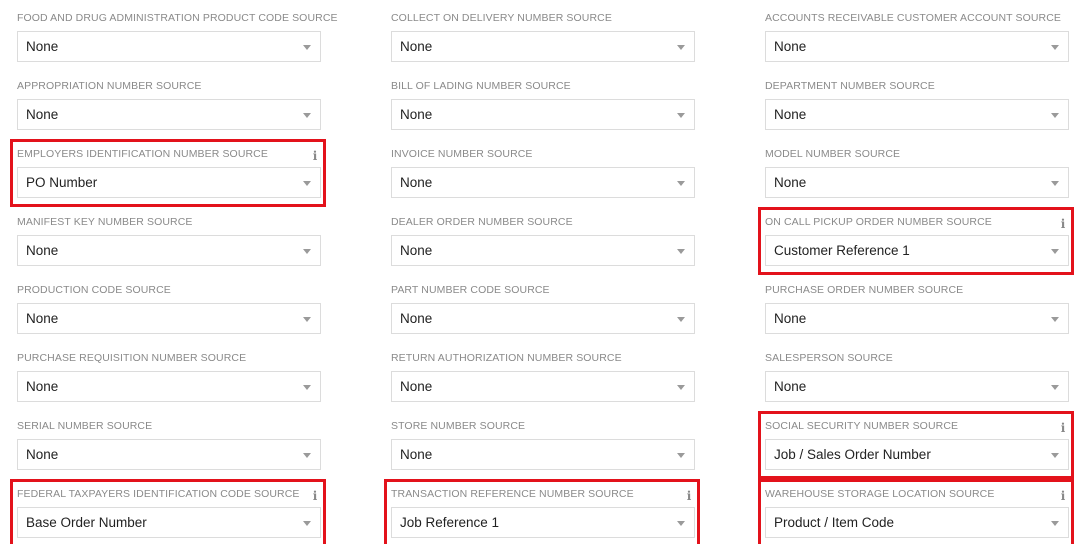 The width and height of the screenshot is (1089, 544). I want to click on field-label: PURCHASE ORDER NUMBER SOURCE, so click(864, 290).